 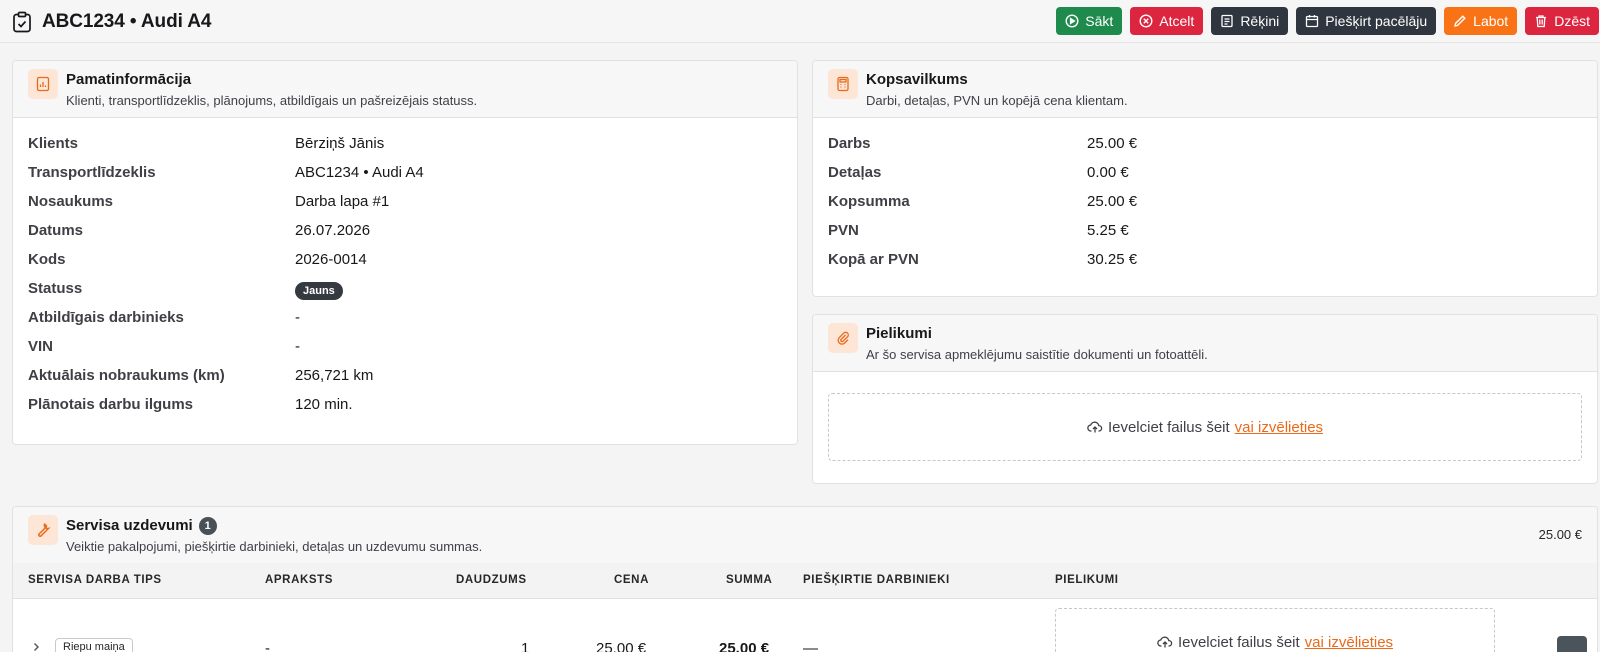 I want to click on field-value: 256,721 km, so click(x=334, y=375).